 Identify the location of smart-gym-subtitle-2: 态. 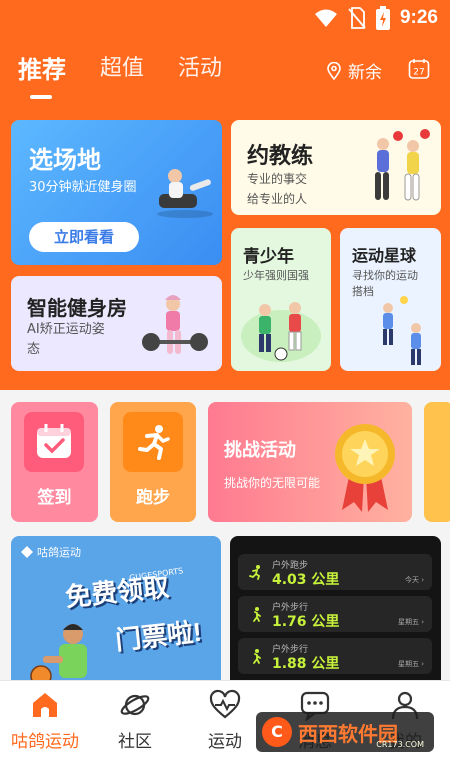
(34, 349).